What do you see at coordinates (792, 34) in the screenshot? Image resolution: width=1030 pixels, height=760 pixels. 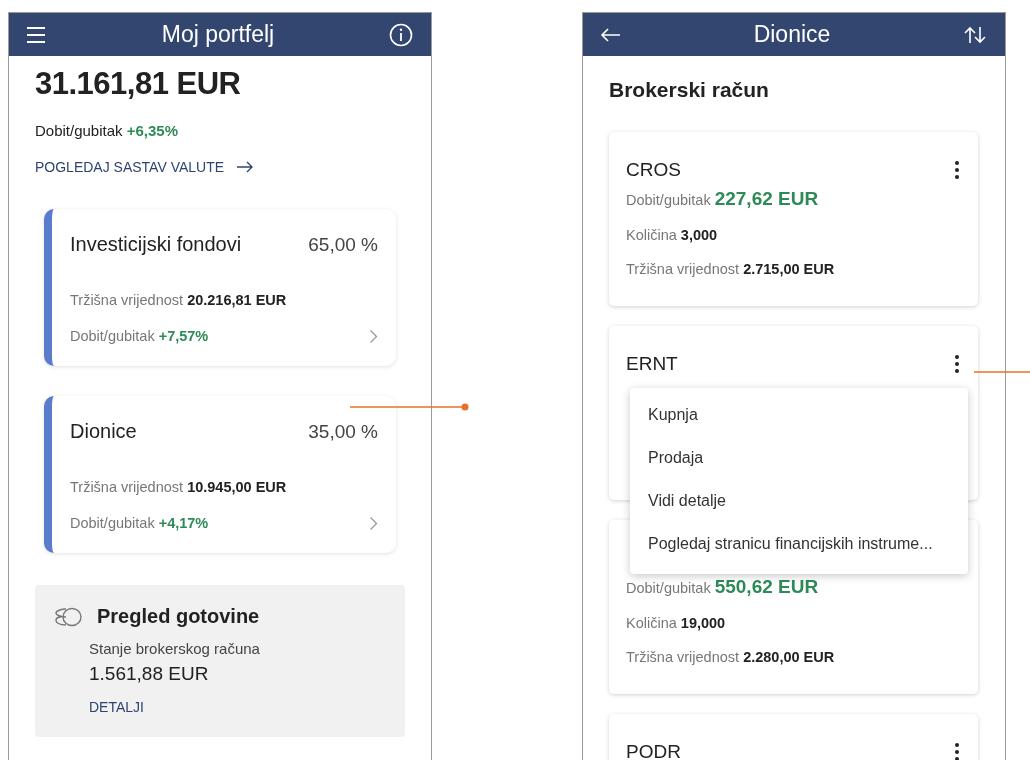 I see `screen-title: Dionice` at bounding box center [792, 34].